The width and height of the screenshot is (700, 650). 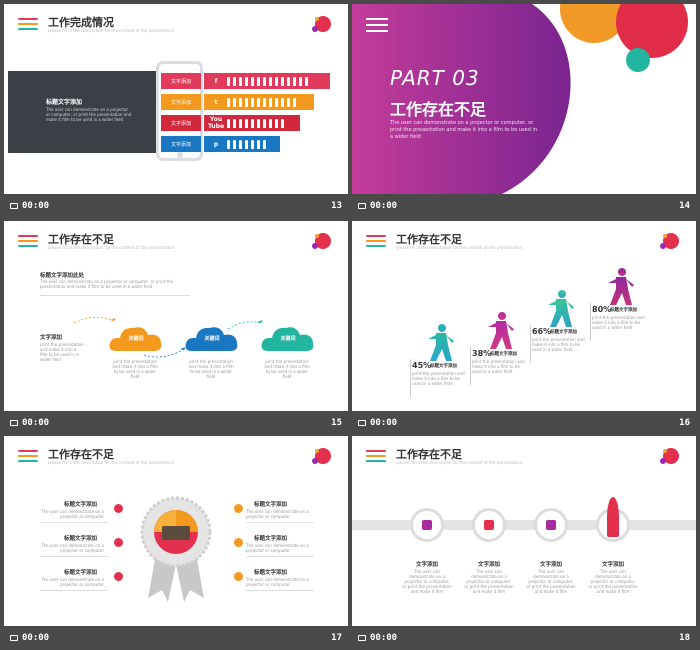 What do you see at coordinates (216, 123) in the screenshot?
I see `social-icon: You Tube` at bounding box center [216, 123].